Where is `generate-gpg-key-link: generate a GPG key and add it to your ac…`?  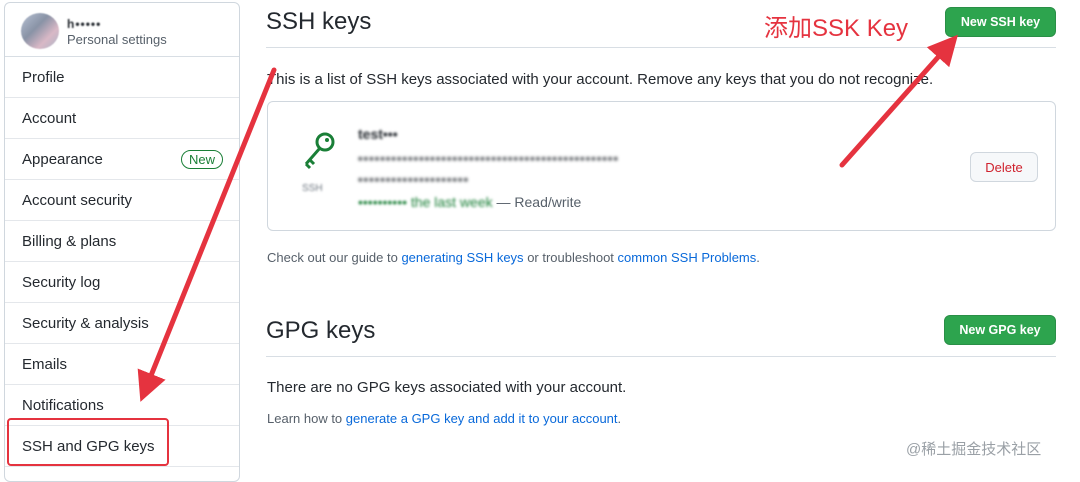
generate-gpg-key-link: generate a GPG key and add it to your ac… is located at coordinates (482, 418).